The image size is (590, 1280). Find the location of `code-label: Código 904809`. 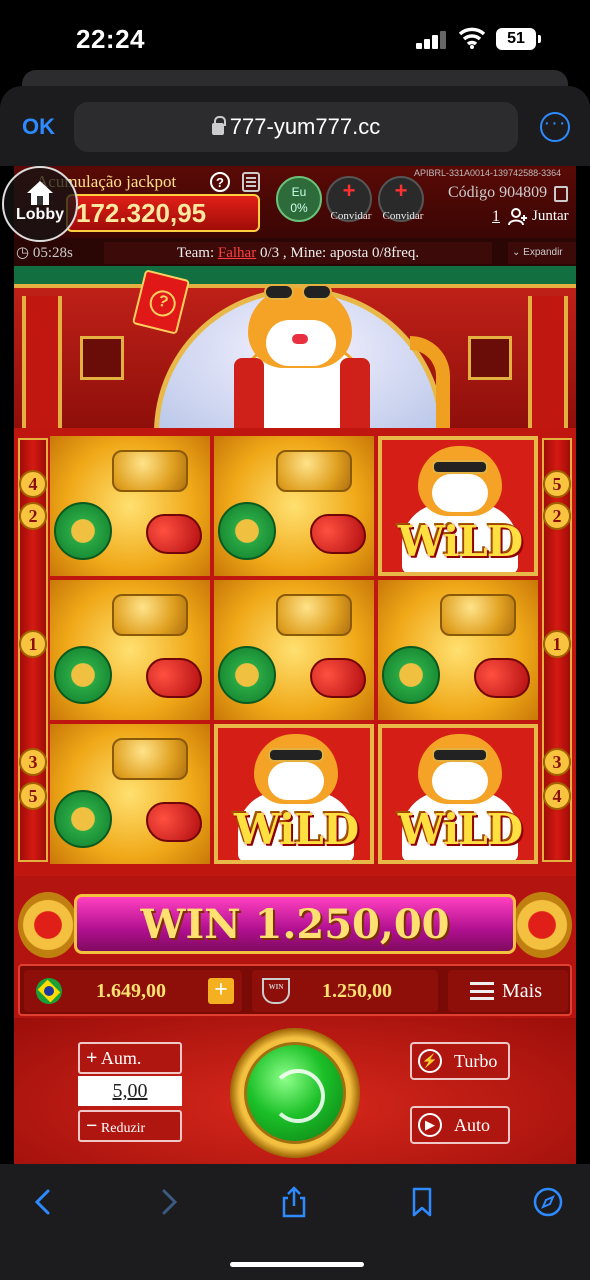

code-label: Código 904809 is located at coordinates (498, 192).